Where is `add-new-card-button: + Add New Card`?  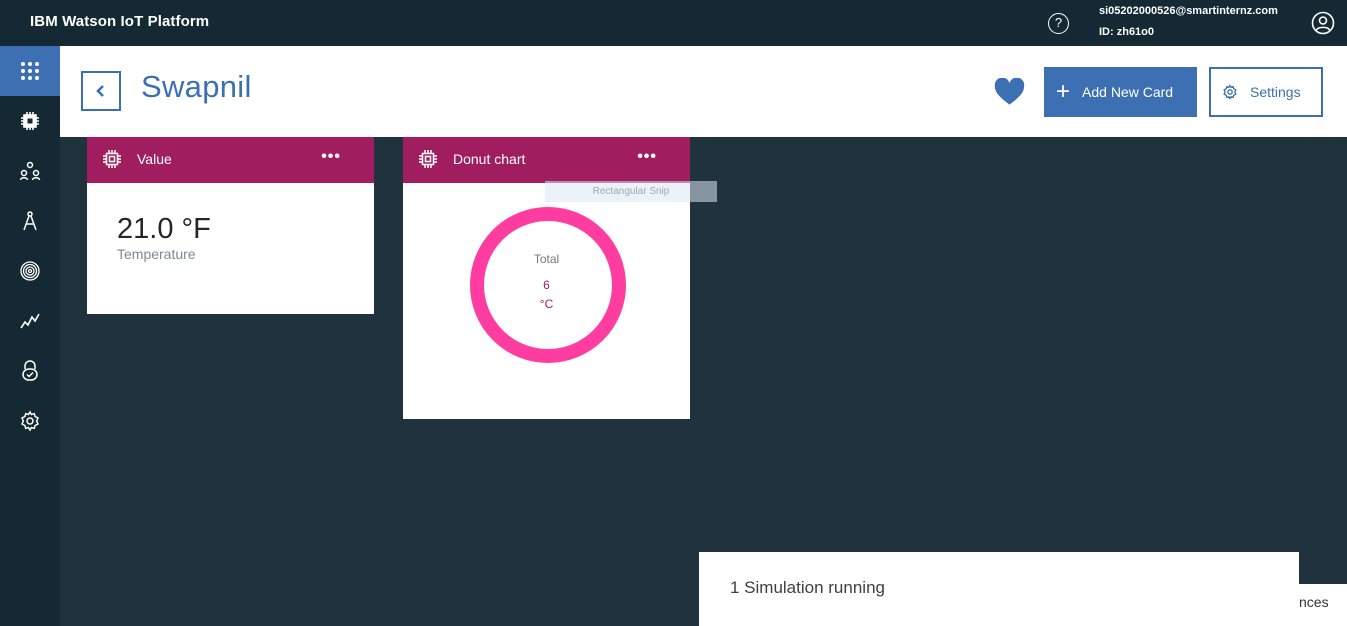 add-new-card-button: + Add New Card is located at coordinates (1120, 92).